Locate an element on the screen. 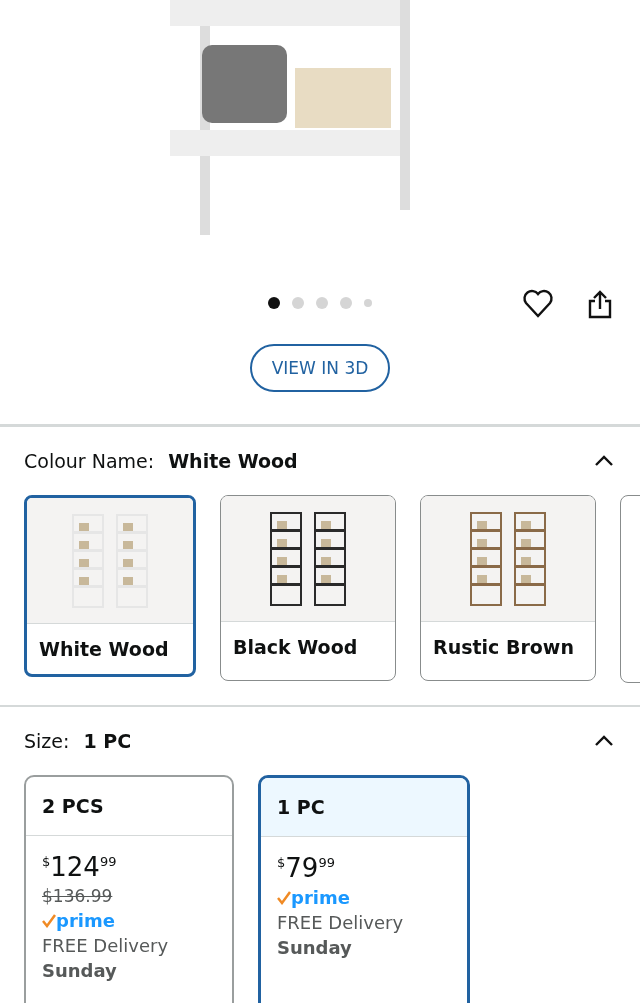 The width and height of the screenshot is (640, 1003). colour-option: Rustic Brown is located at coordinates (508, 588).